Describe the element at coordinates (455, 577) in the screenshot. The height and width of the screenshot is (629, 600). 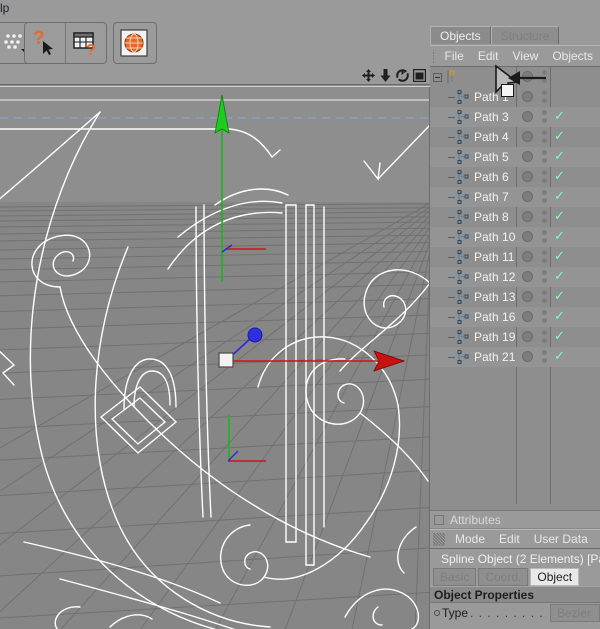
I see `attr-tab-basic: Basic` at that location.